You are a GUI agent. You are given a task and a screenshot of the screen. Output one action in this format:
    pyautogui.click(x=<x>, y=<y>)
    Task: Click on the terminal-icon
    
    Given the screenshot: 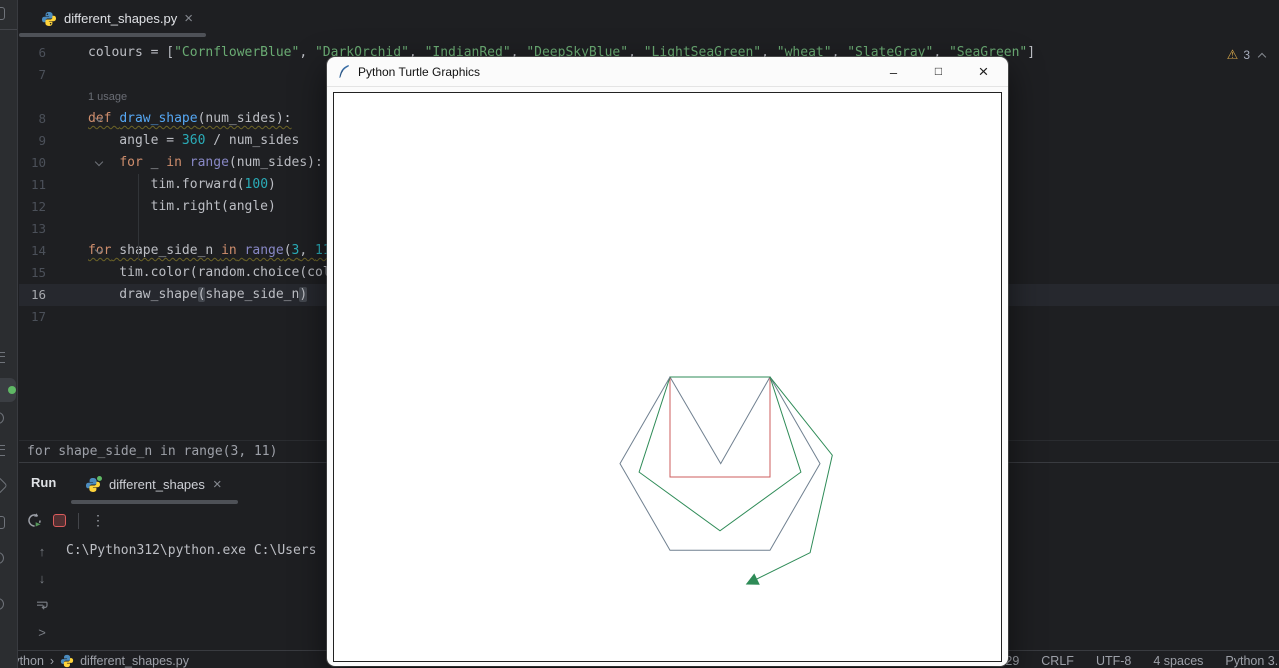 What is the action you would take?
    pyautogui.click(x=2, y=522)
    